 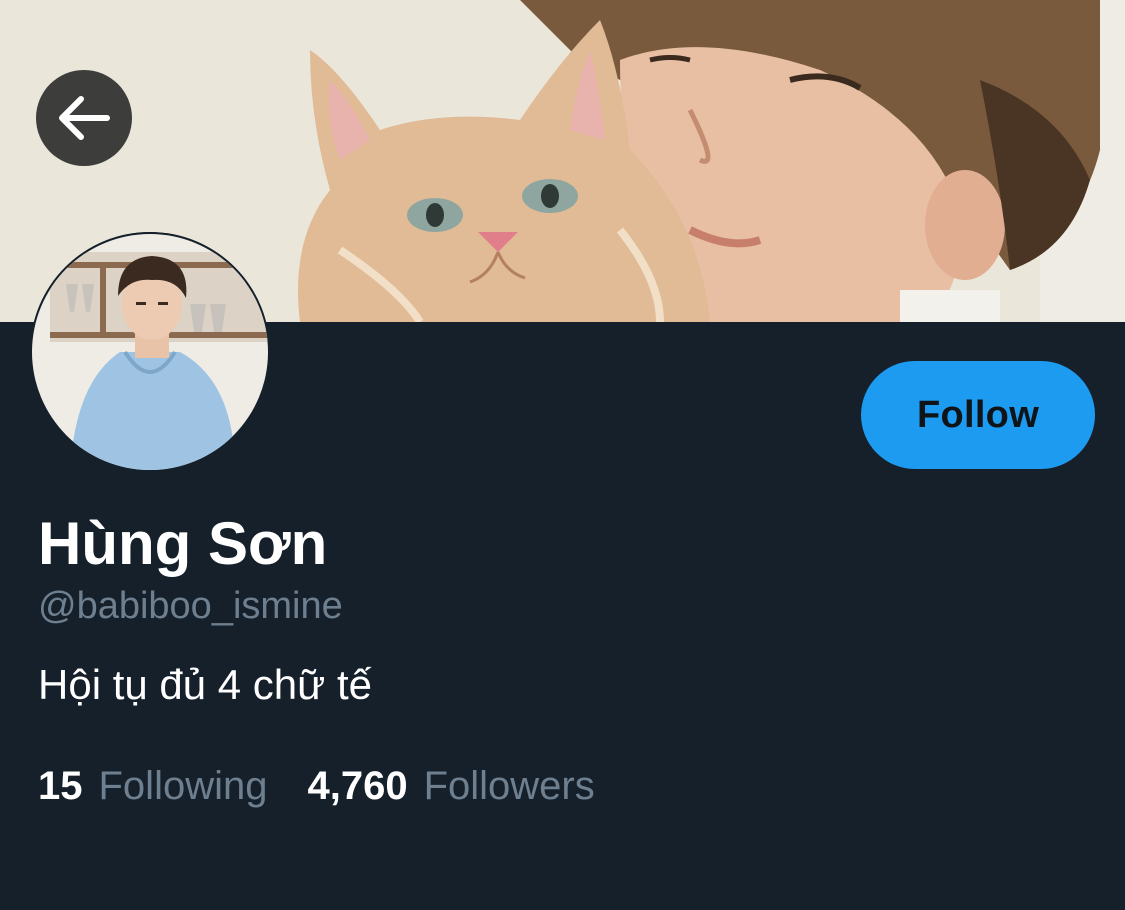 I want to click on avatar-image, so click(x=150, y=352).